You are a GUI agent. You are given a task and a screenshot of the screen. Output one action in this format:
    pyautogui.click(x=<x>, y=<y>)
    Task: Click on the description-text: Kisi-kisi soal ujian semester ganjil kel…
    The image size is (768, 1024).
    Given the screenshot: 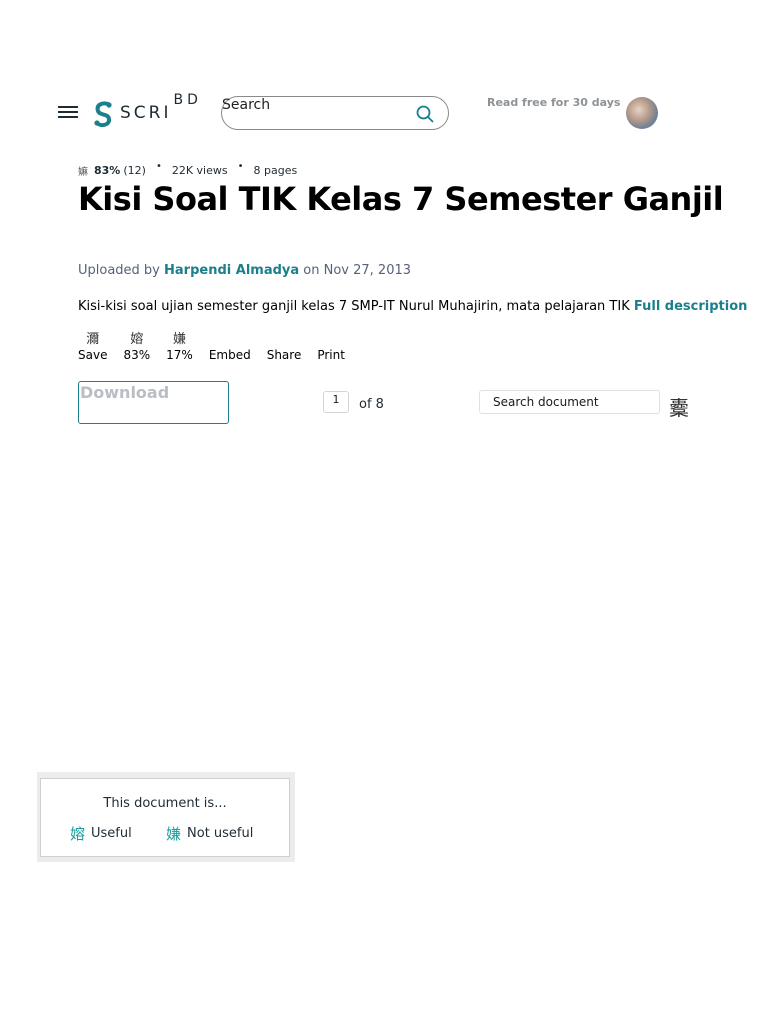 What is the action you would take?
    pyautogui.click(x=354, y=306)
    